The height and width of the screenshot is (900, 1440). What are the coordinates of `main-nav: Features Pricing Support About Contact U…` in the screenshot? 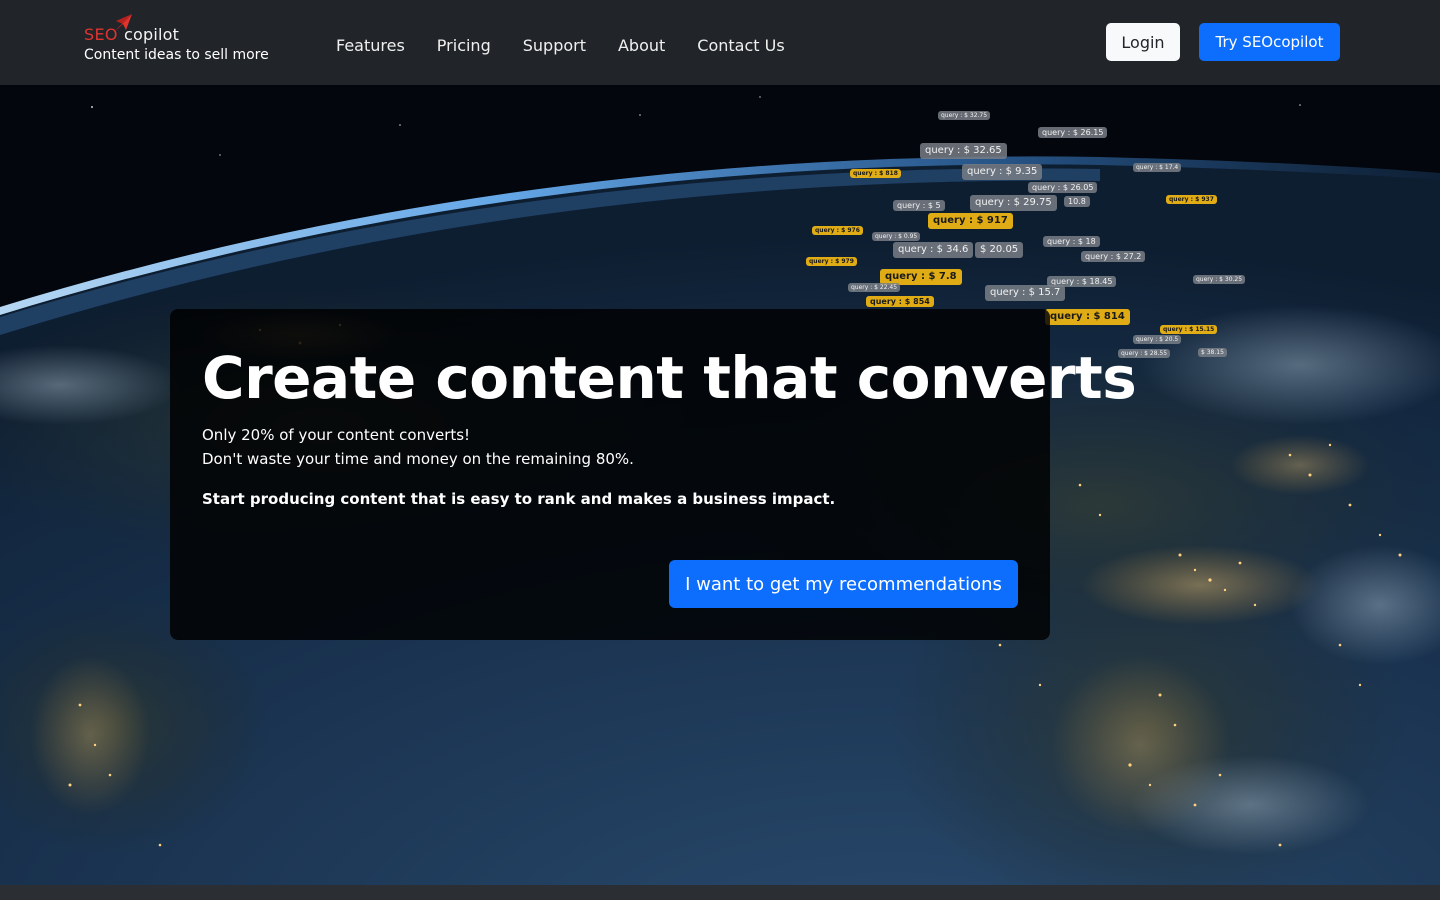 It's located at (560, 46).